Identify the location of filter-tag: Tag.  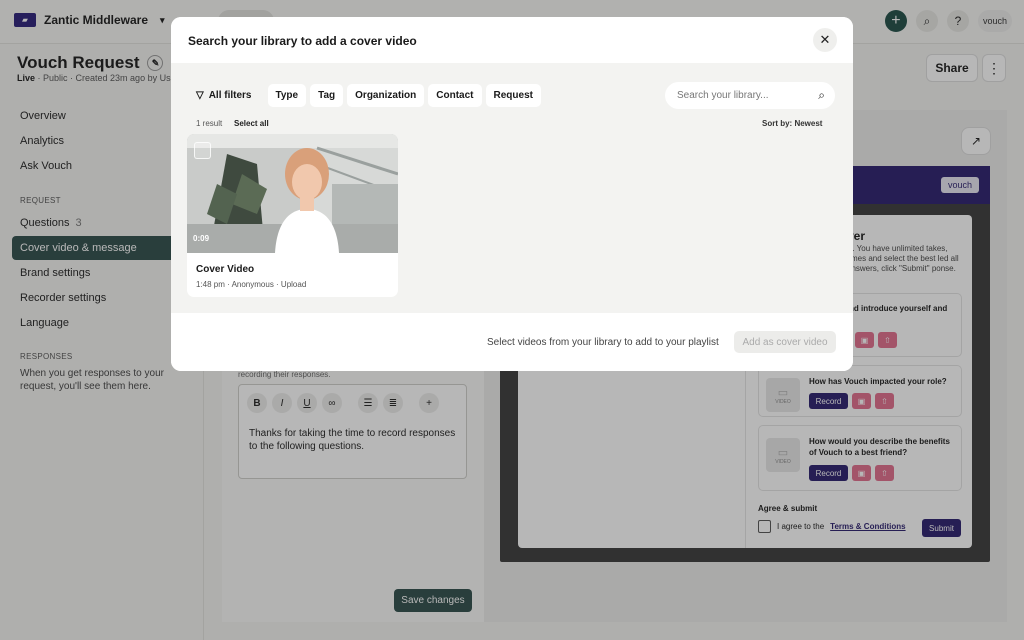
(327, 95).